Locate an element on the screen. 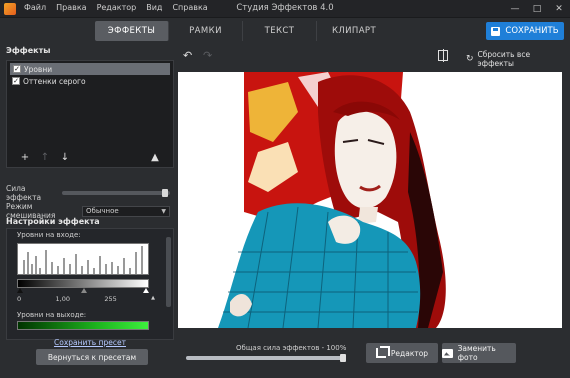 This screenshot has width=570, height=378. crop-icon is located at coordinates (382, 352).